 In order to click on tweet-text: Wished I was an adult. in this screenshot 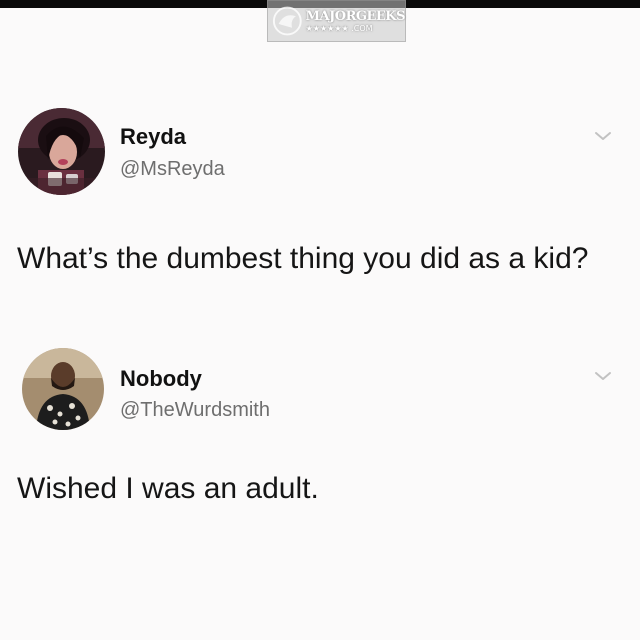, I will do `click(168, 488)`.